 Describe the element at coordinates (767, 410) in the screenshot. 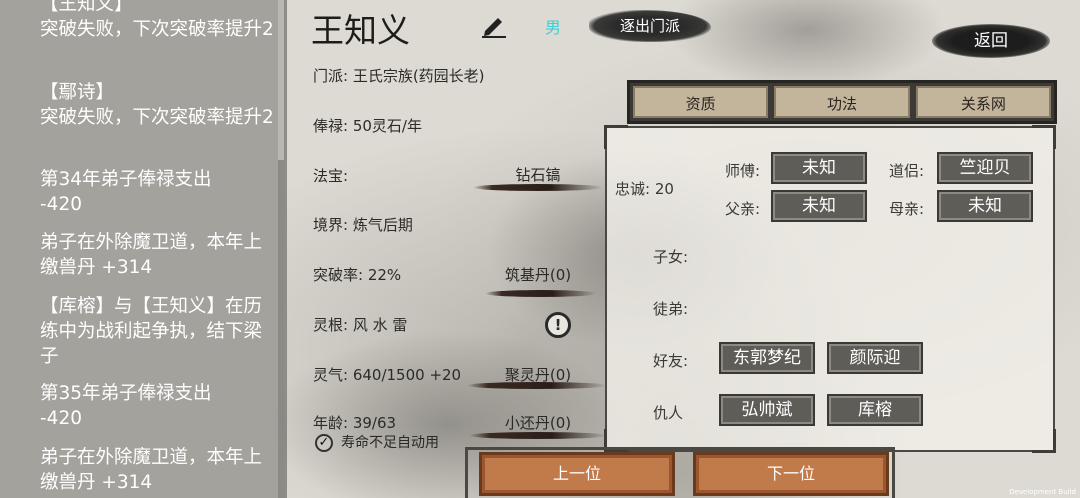

I see `enemy-button: 弘帅斌` at that location.